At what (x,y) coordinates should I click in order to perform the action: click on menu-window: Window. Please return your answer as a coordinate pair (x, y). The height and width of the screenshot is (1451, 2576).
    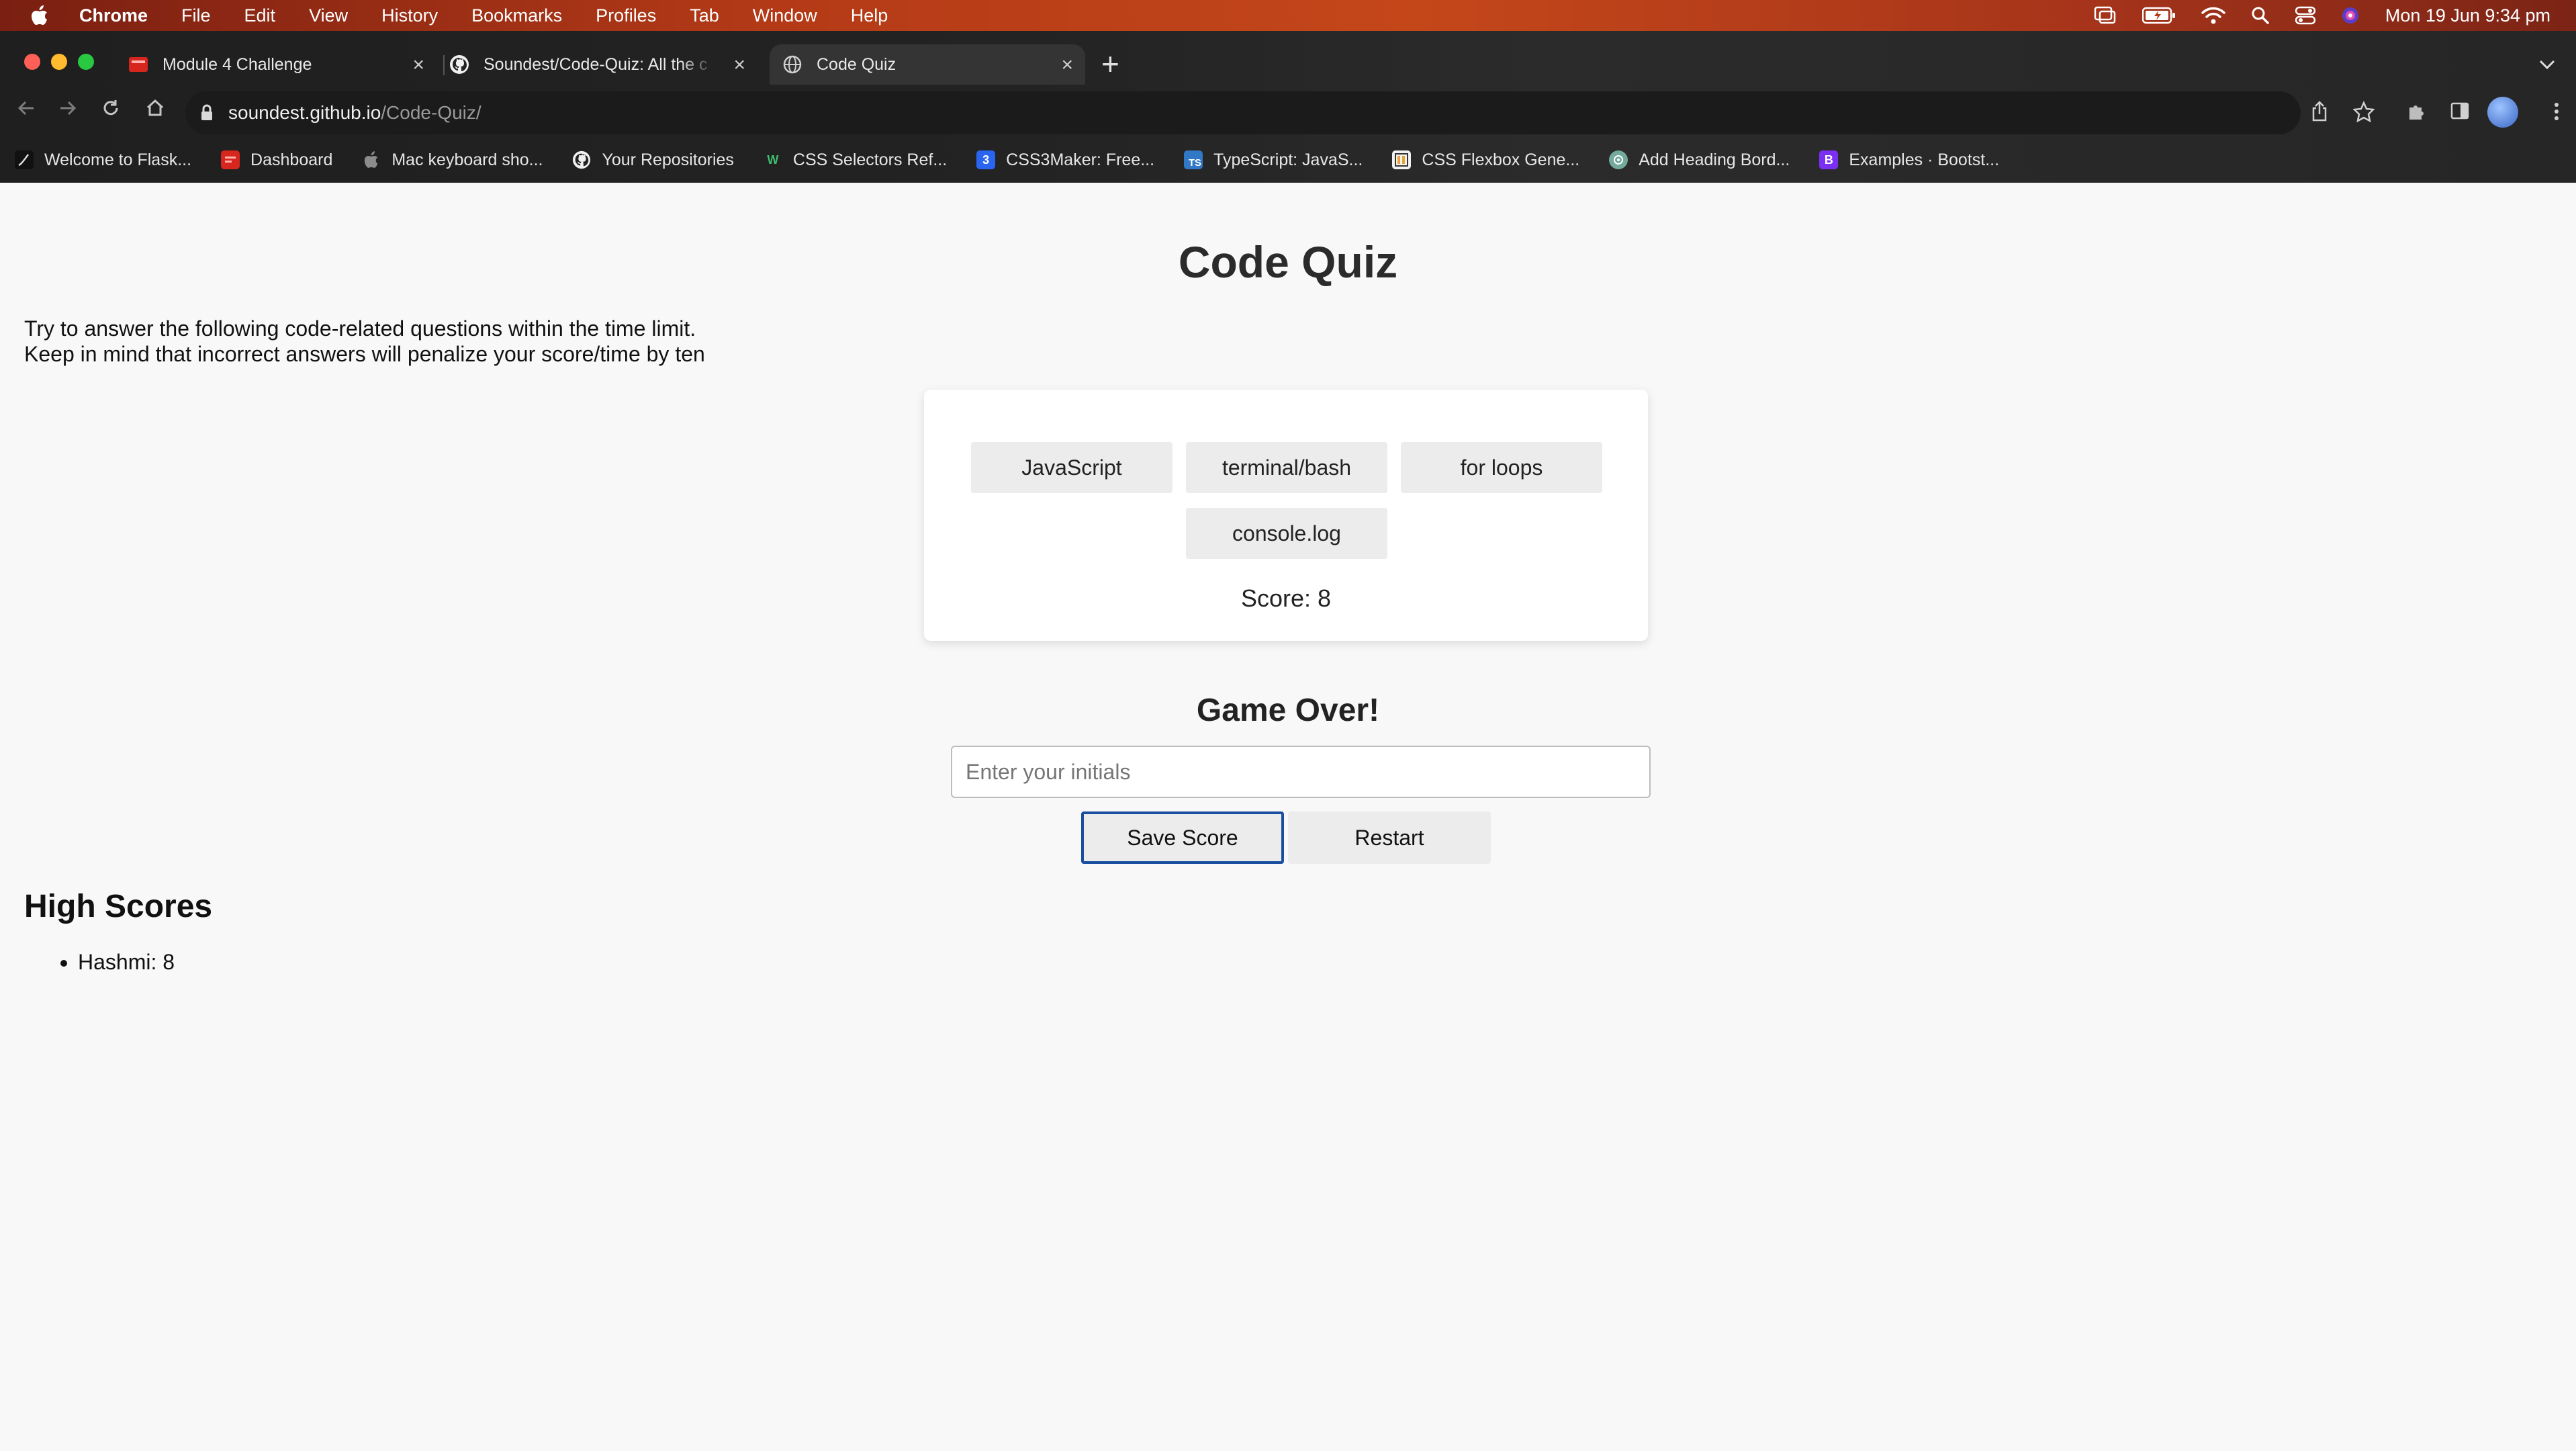
    Looking at the image, I should click on (785, 15).